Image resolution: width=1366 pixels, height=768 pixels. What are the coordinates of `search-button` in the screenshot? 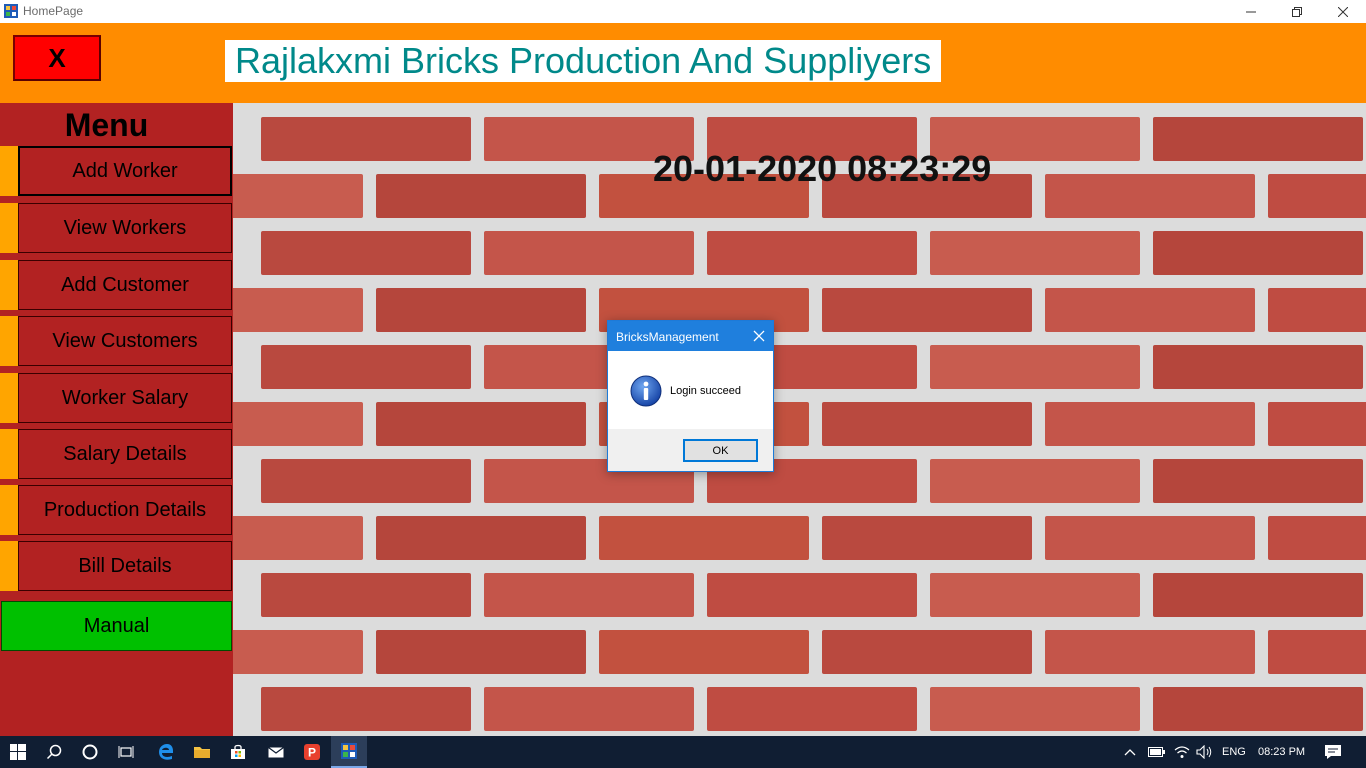 It's located at (54, 752).